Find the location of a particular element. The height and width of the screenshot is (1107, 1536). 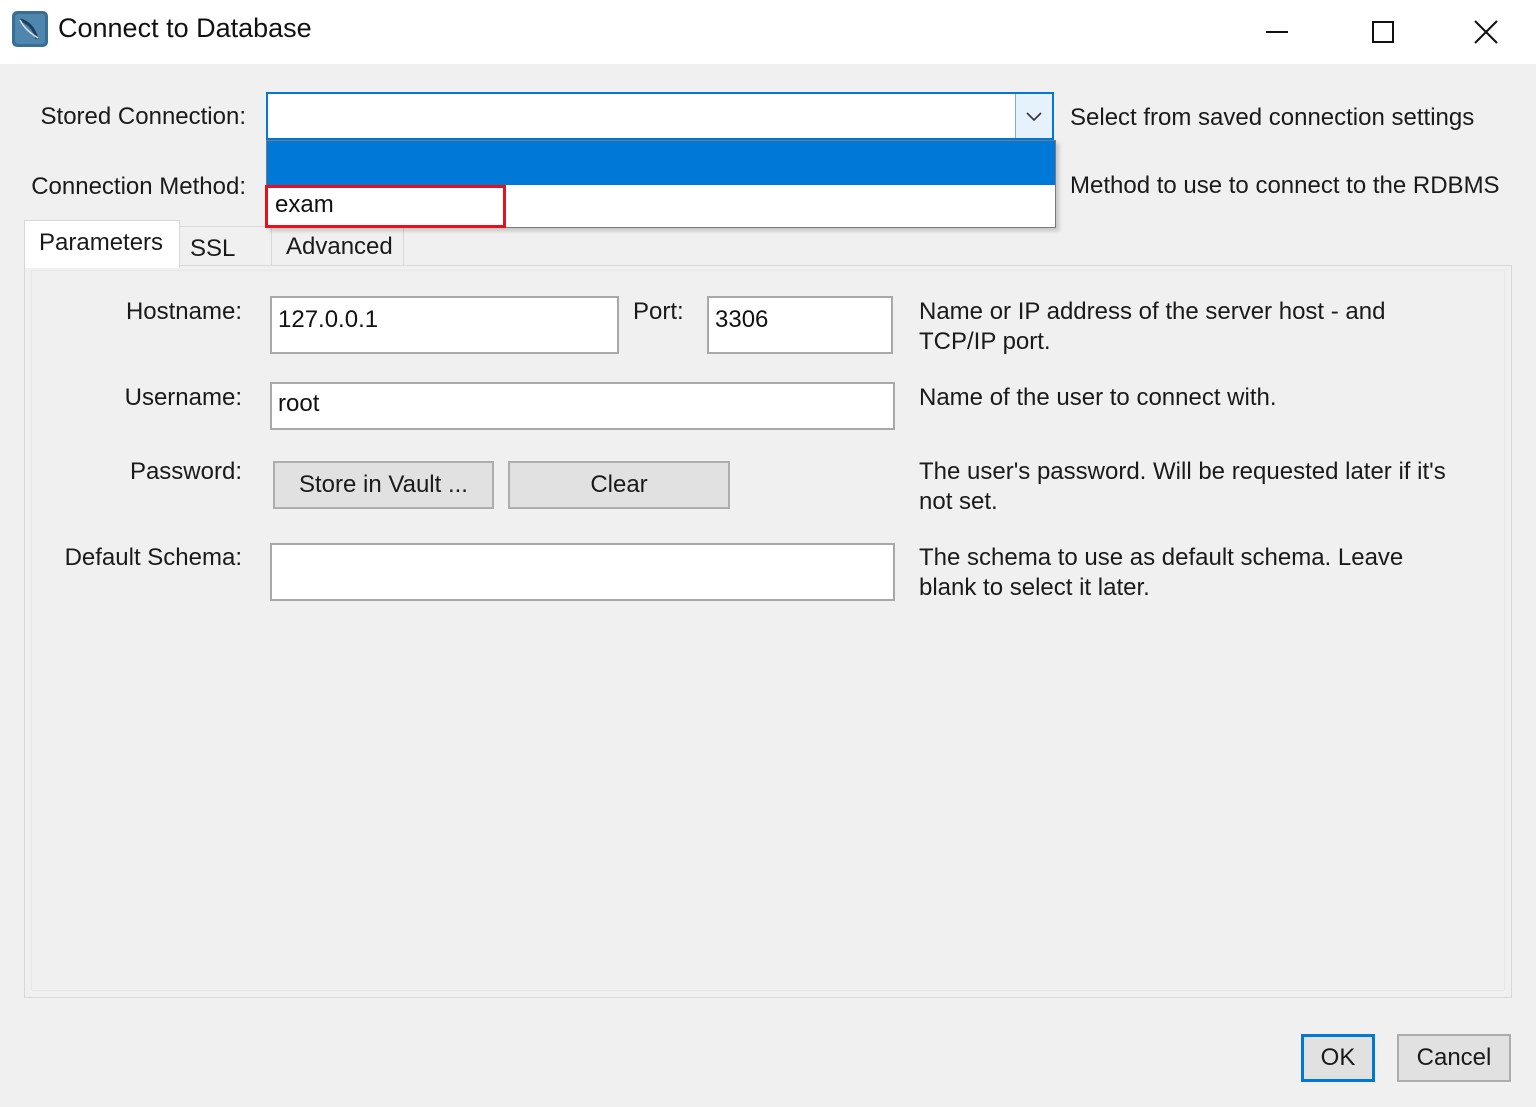

close-icon is located at coordinates (1486, 32).